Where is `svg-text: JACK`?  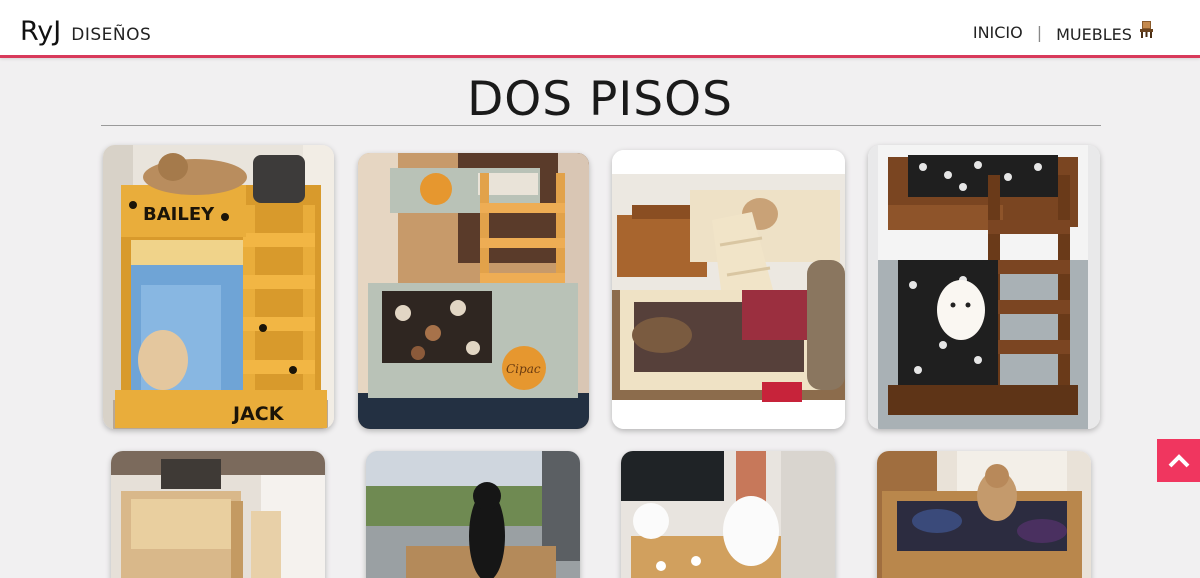 svg-text: JACK is located at coordinates (258, 414).